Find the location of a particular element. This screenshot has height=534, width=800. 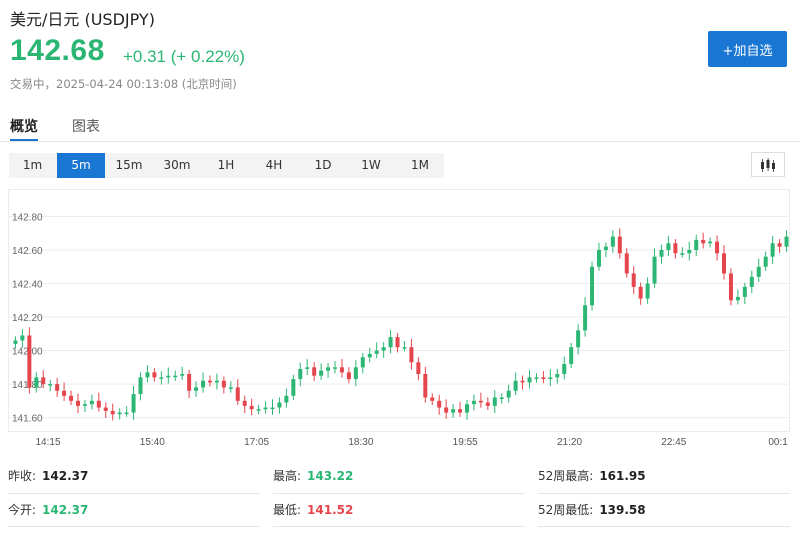

stat-value: 161.95 is located at coordinates (622, 476).